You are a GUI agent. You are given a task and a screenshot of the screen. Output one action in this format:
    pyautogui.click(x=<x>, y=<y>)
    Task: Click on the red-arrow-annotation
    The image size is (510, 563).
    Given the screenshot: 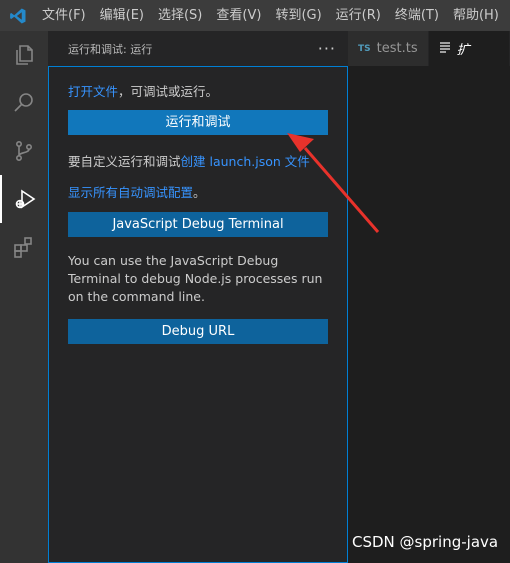 What is the action you would take?
    pyautogui.click(x=333, y=183)
    